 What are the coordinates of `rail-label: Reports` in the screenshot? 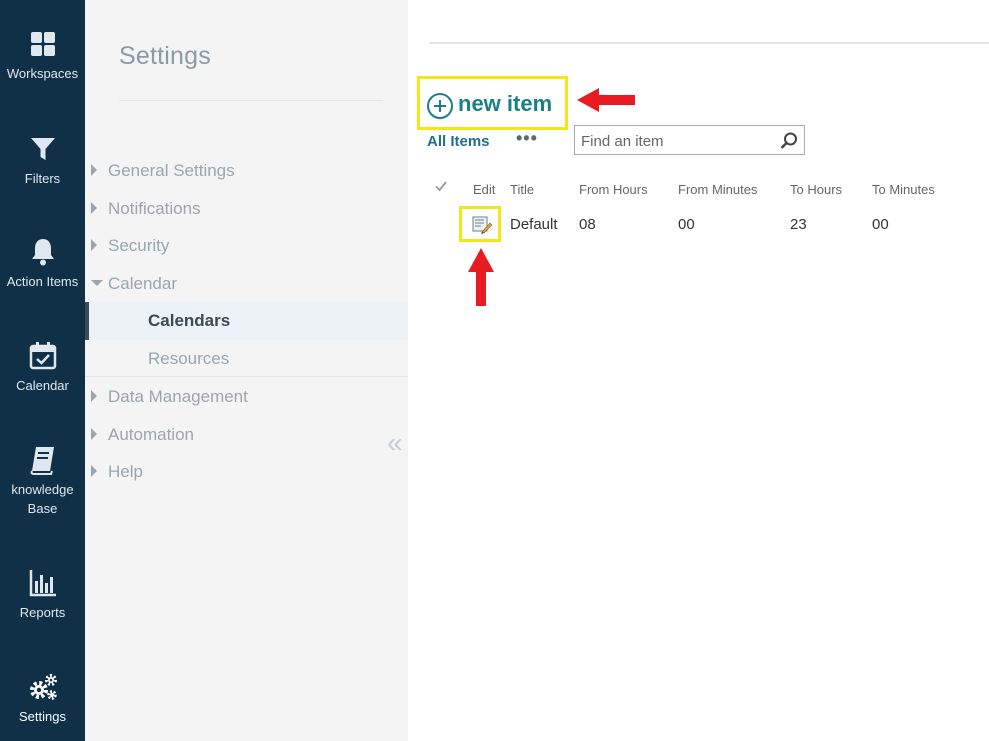 It's located at (42, 612).